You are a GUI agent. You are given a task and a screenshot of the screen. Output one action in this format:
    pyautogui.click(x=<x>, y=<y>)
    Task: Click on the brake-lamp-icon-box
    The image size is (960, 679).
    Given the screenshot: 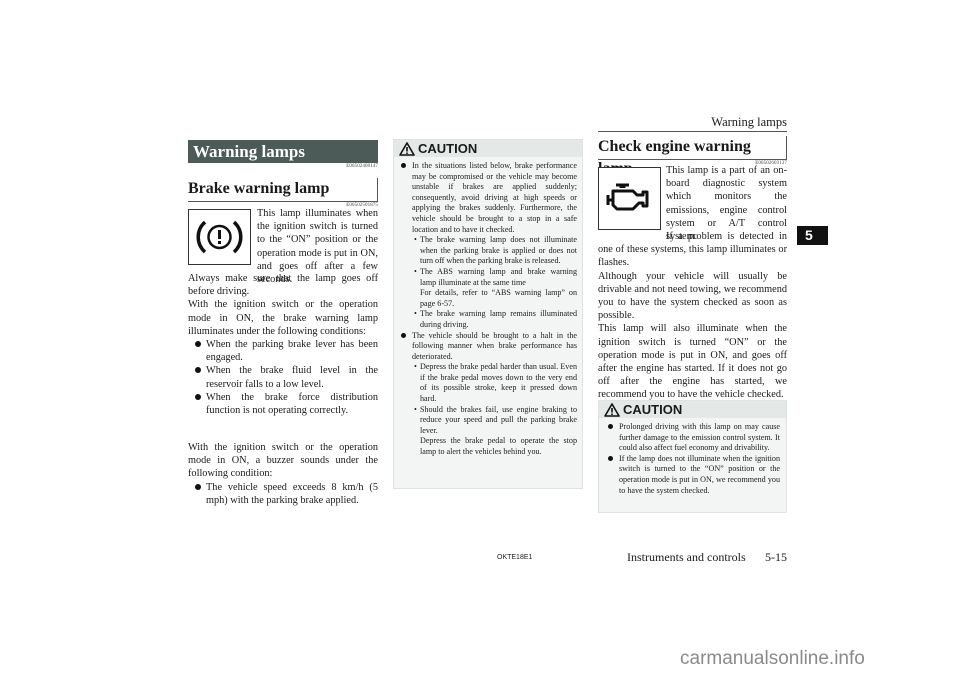 What is the action you would take?
    pyautogui.click(x=219, y=237)
    